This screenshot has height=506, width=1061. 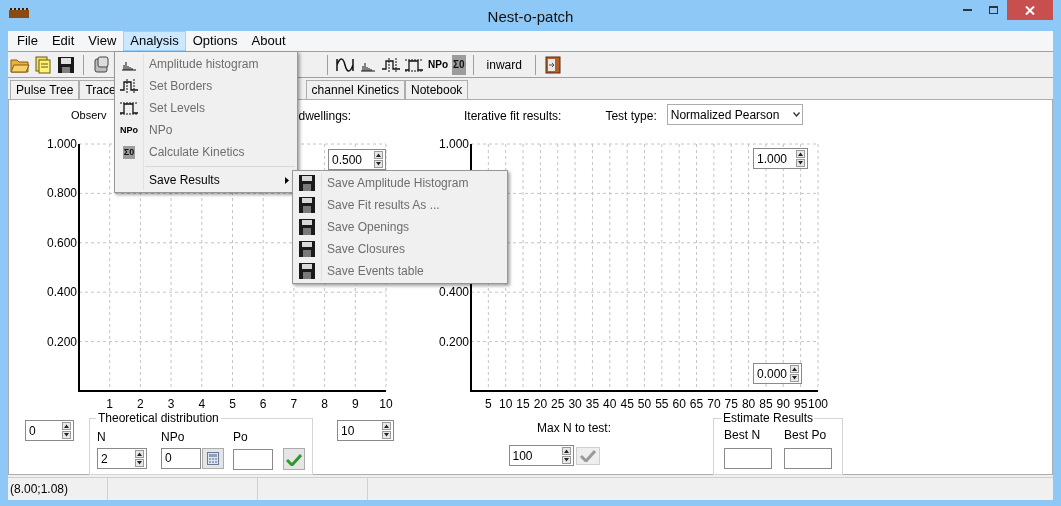 I want to click on menu-item: Edit, so click(x=63, y=41).